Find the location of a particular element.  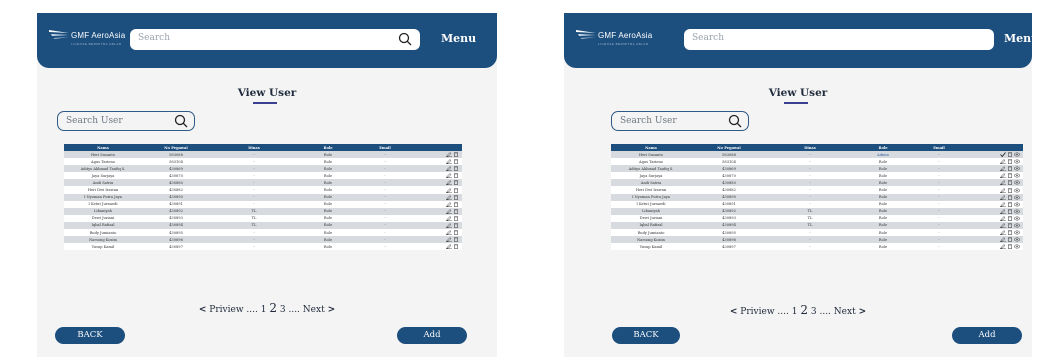

table-row: Yusup Kamil 430897- Role - is located at coordinates (817, 247).